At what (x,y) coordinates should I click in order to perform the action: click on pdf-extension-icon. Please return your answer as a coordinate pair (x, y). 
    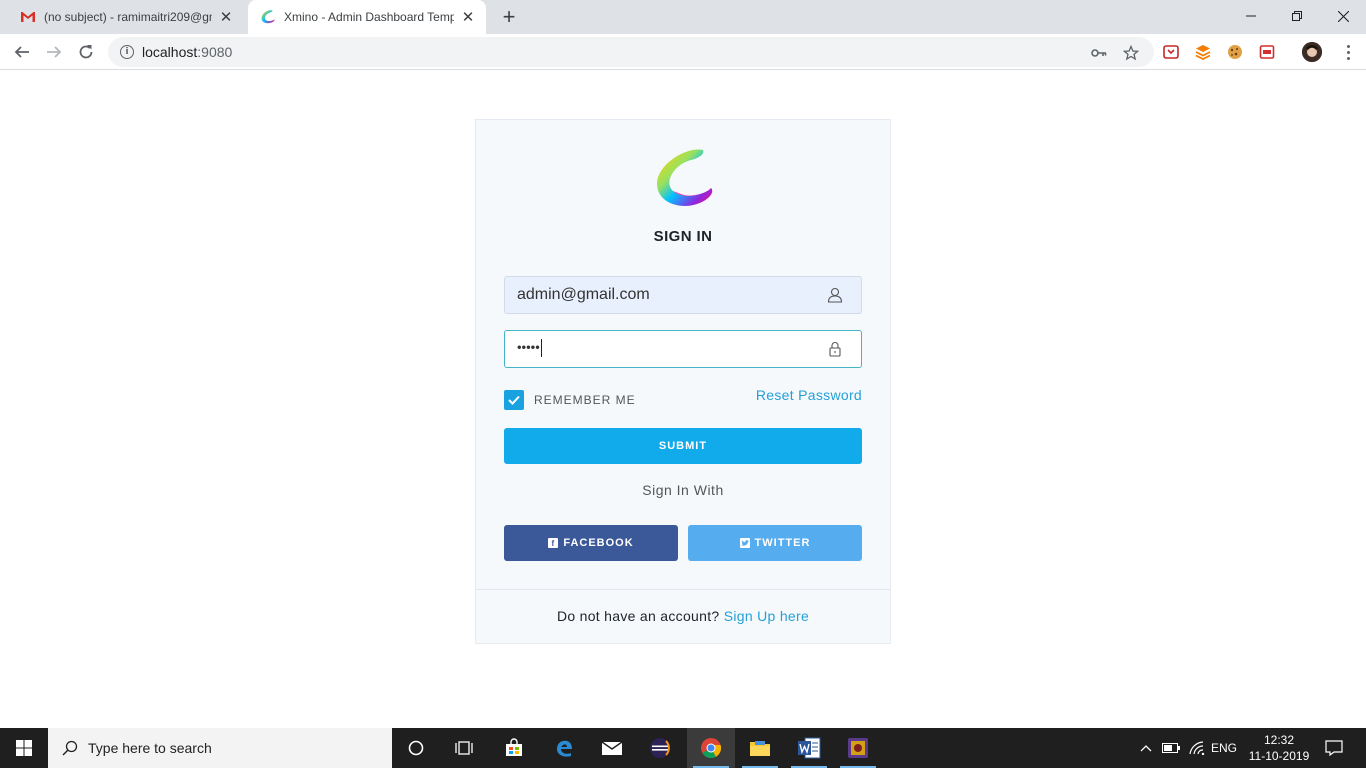
    Looking at the image, I should click on (1267, 52).